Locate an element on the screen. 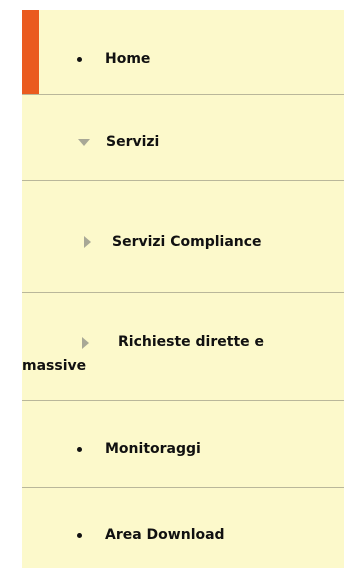 Image resolution: width=355 pixels, height=568 pixels. menu-item-monitoraggi: Monitoraggi is located at coordinates (183, 444).